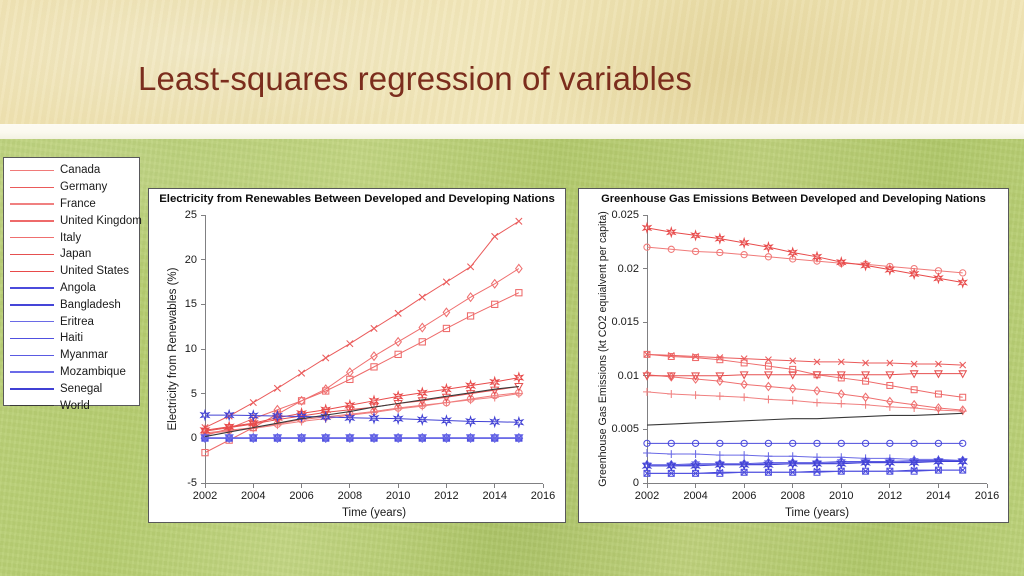  I want to click on legend-item-myanmar: Myanmar, so click(71, 355).